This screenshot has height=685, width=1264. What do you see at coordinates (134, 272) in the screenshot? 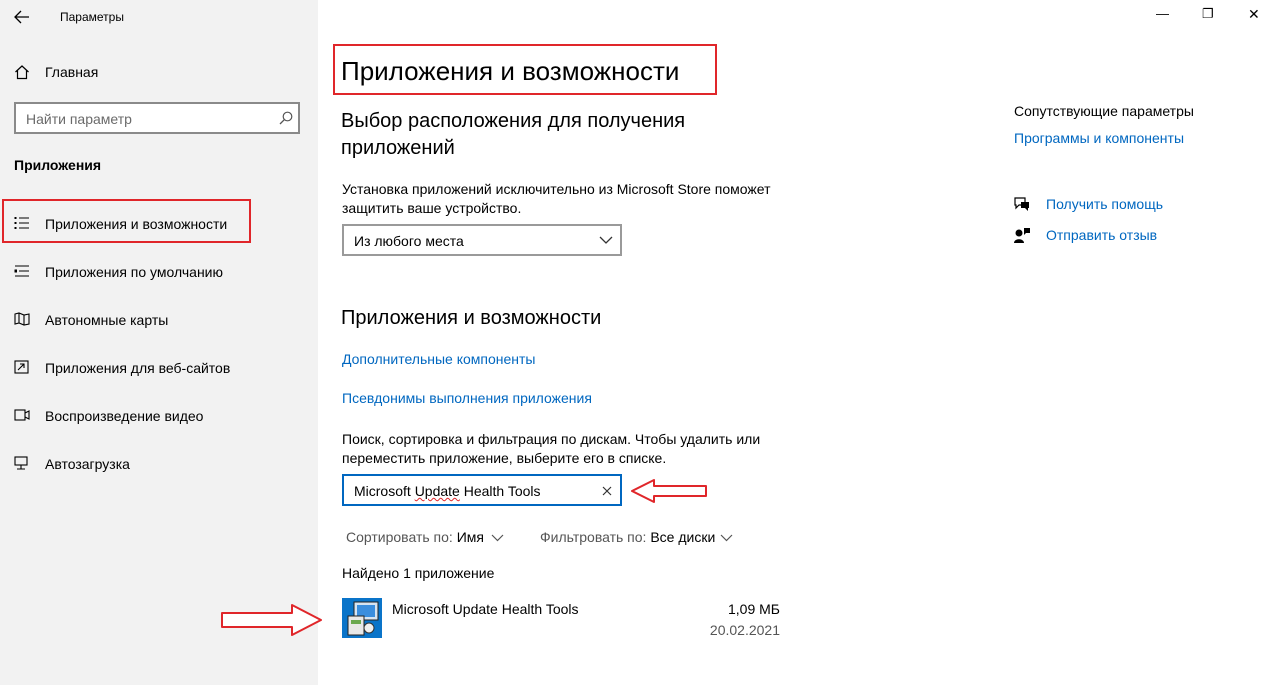
I see `sidebar-item-label: Приложения по умолчанию` at bounding box center [134, 272].